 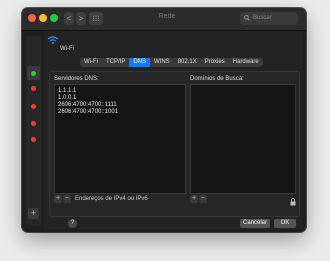 I want to click on dns-server-entry: 1.1.1.1, so click(x=120, y=91).